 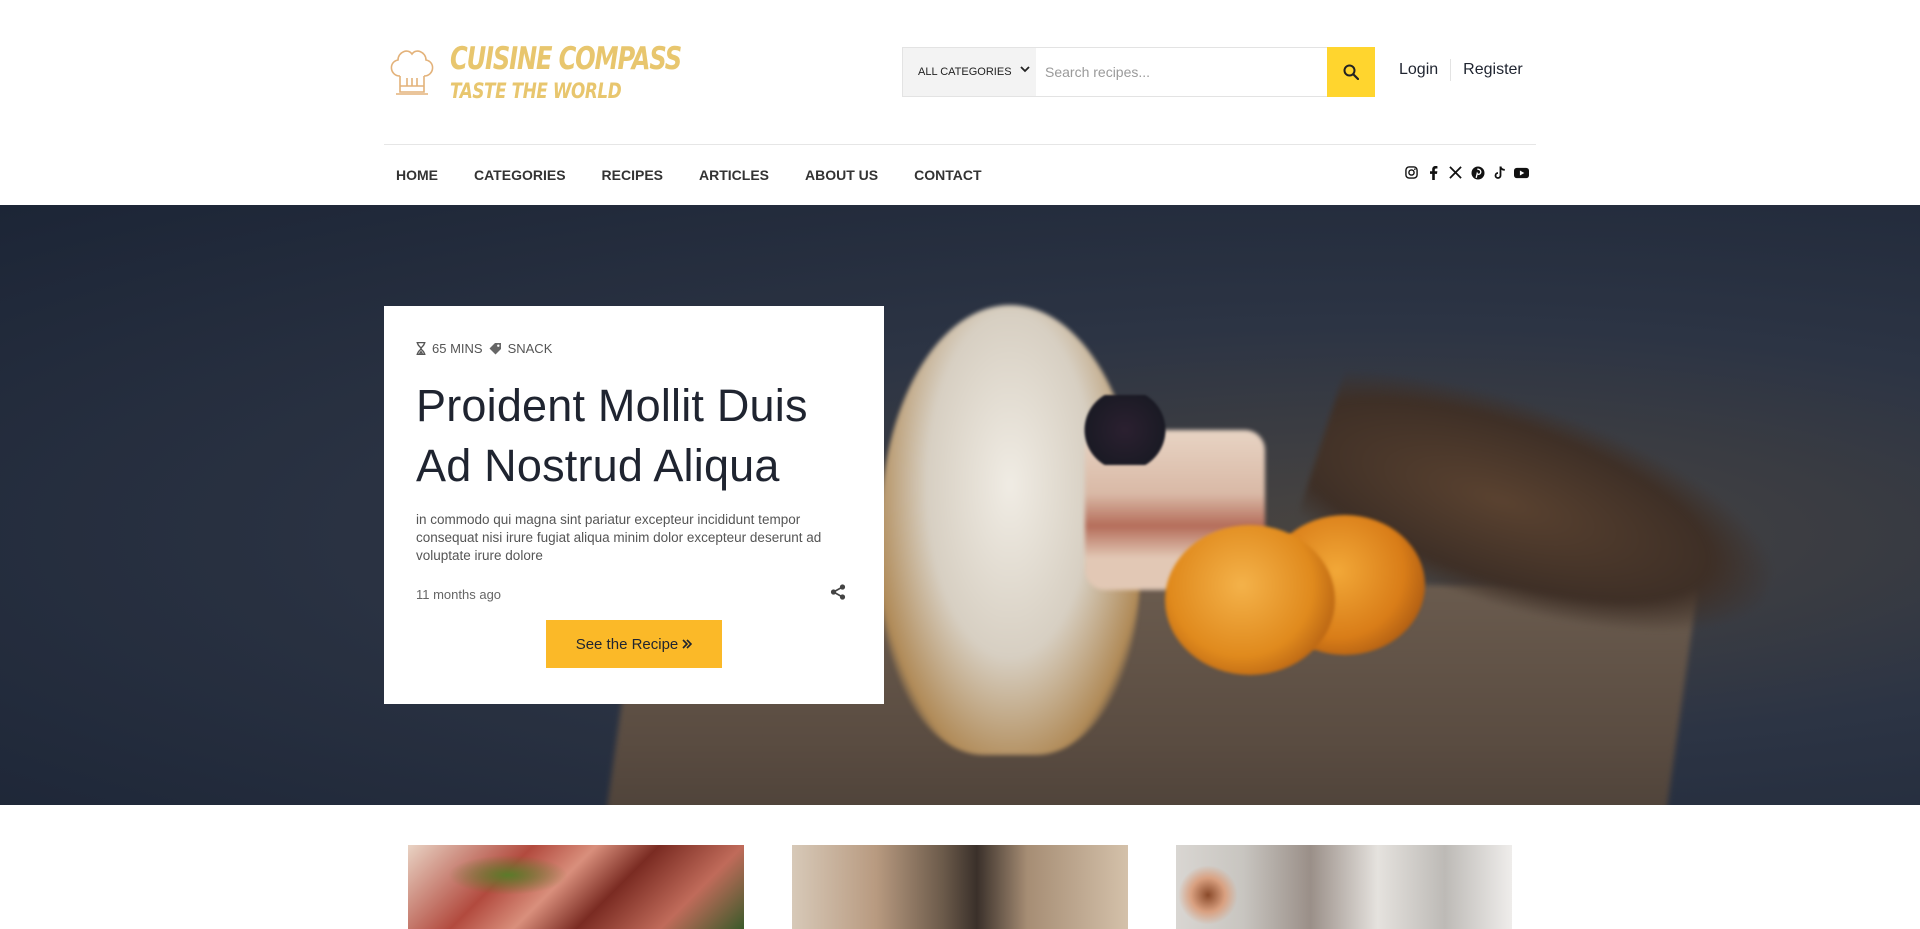 What do you see at coordinates (566, 59) in the screenshot?
I see `brand-name: CUISINE COMPASS` at bounding box center [566, 59].